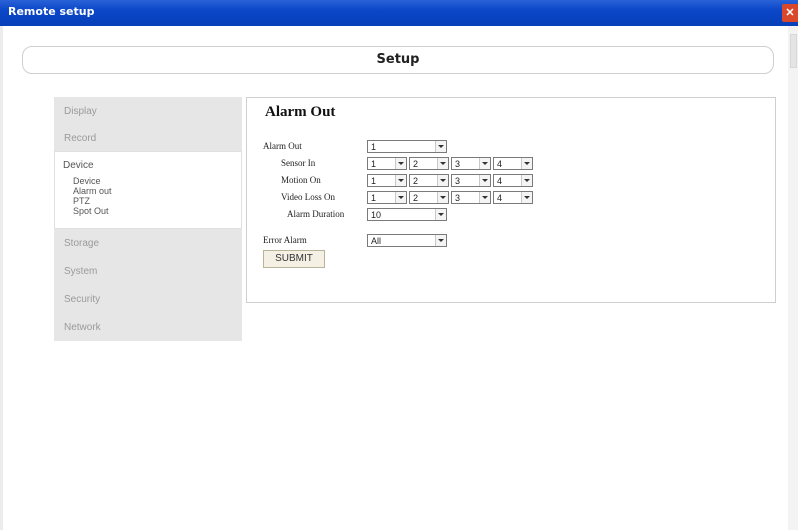 The width and height of the screenshot is (798, 530). I want to click on setup-header: Setup, so click(398, 60).